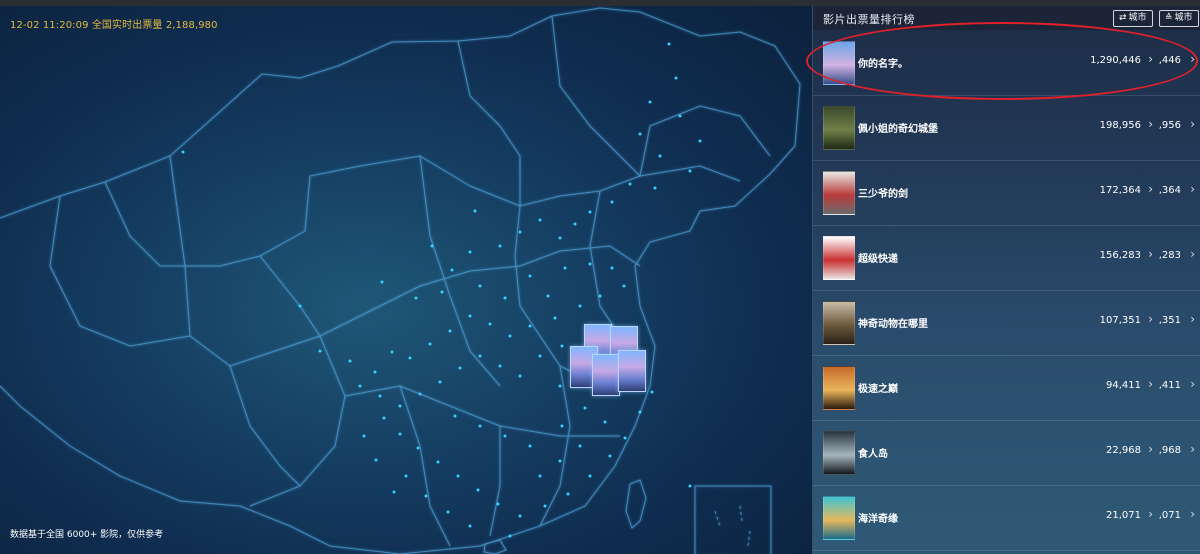 The image size is (1200, 554). Describe the element at coordinates (878, 519) in the screenshot. I see `movie-title: 海洋奇缘` at that location.